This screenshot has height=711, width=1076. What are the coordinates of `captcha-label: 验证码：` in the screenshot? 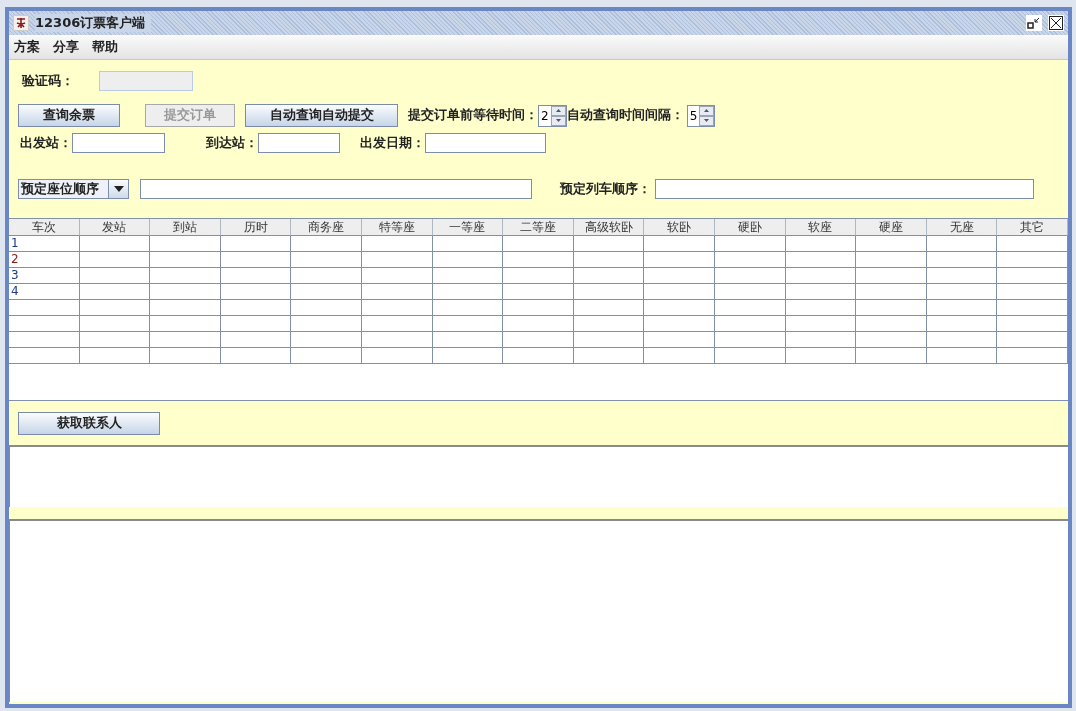 It's located at (48, 81).